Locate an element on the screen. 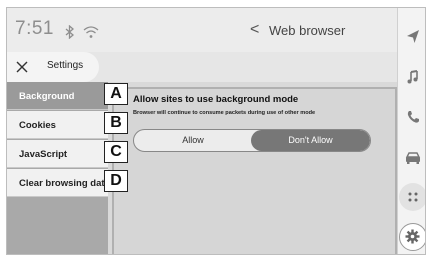 This screenshot has height=262, width=433. panel-title: Allow sites to use background mode is located at coordinates (216, 99).